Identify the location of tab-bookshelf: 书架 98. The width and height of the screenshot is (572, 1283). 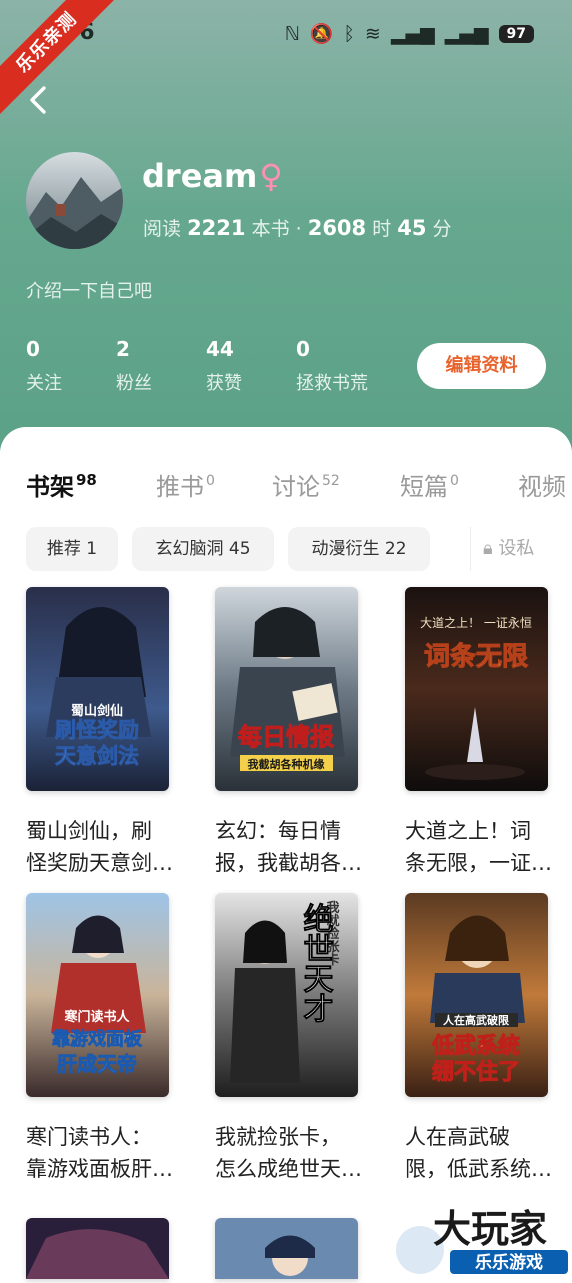
(61, 484).